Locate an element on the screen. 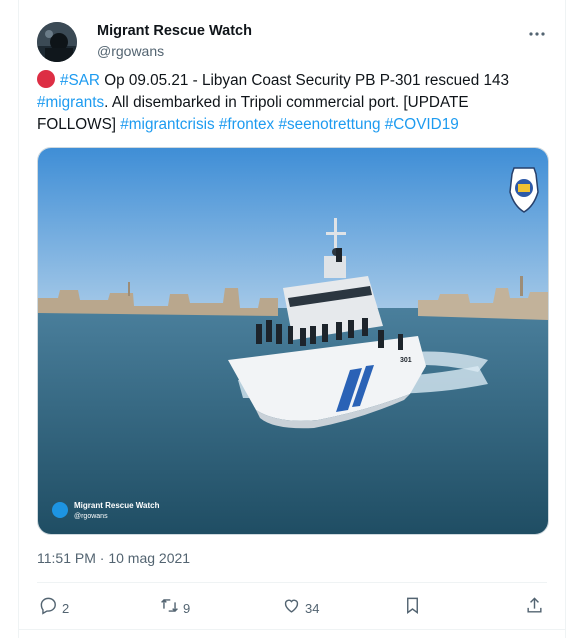 The image size is (585, 638). avatar-image is located at coordinates (57, 42).